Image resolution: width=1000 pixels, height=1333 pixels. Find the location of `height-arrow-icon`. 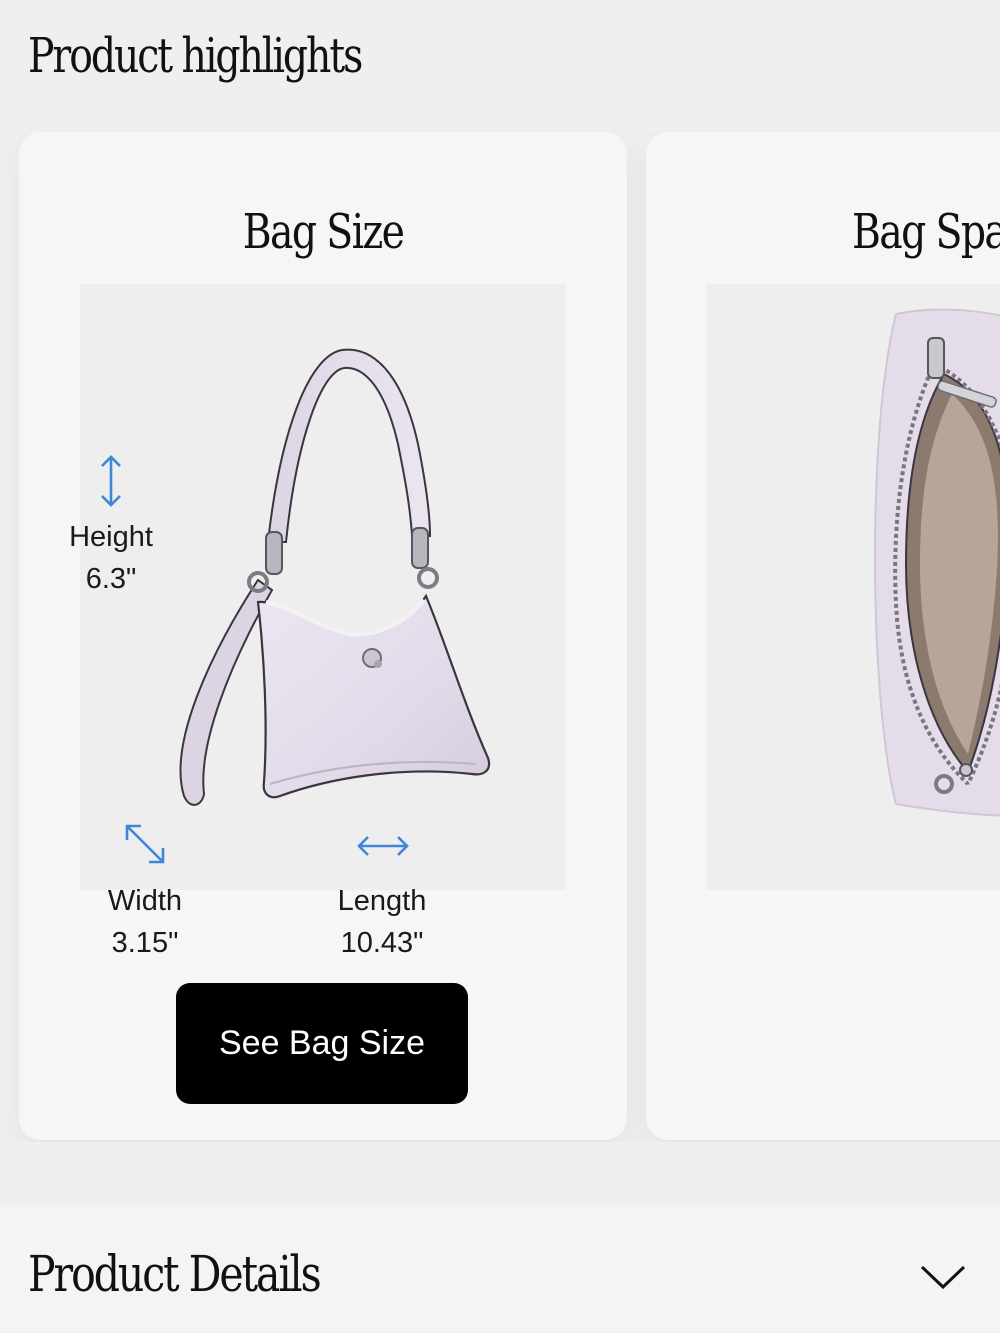

height-arrow-icon is located at coordinates (111, 481).